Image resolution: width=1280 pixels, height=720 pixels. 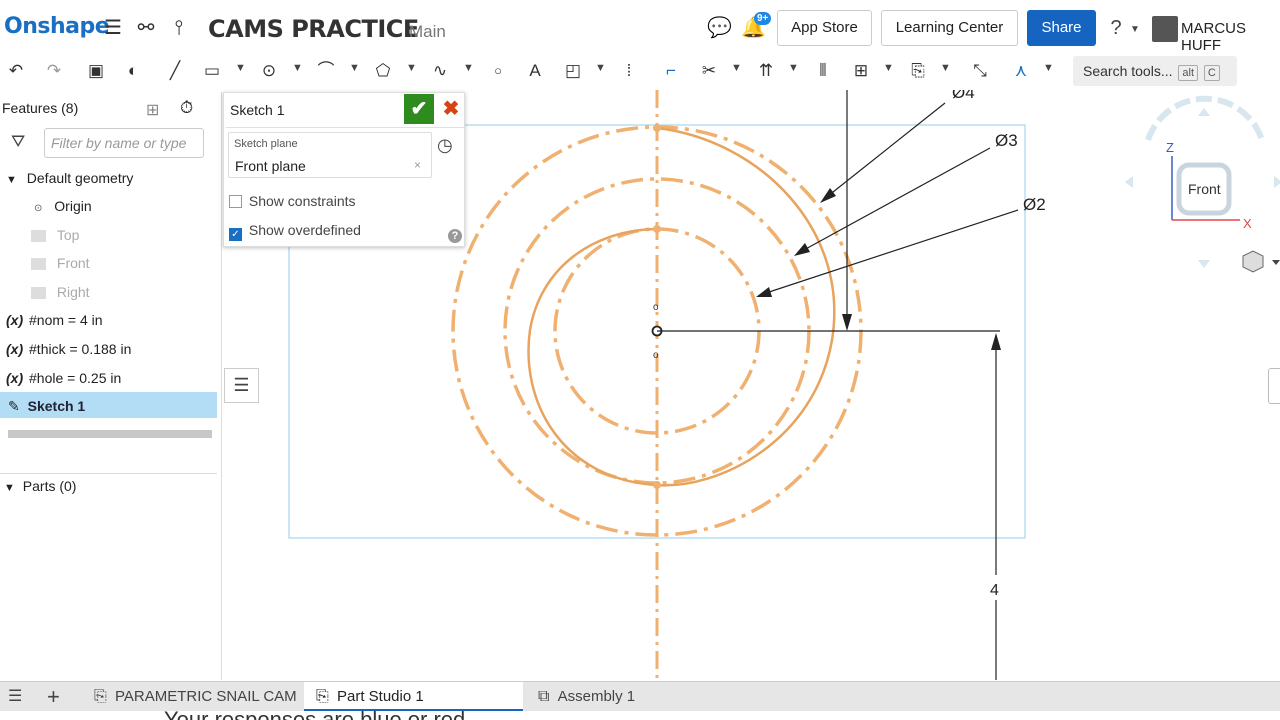 What do you see at coordinates (152, 110) in the screenshot?
I see `add-folder-icon: ⊞` at bounding box center [152, 110].